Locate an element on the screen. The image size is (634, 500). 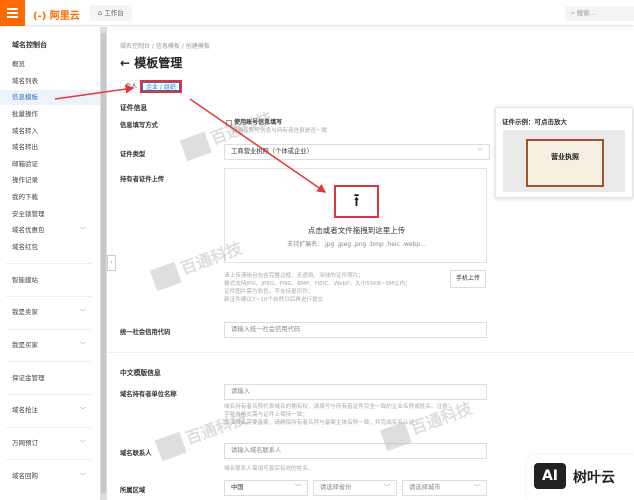
brand-badge: AI 树叶云 is located at coordinates (580, 477).